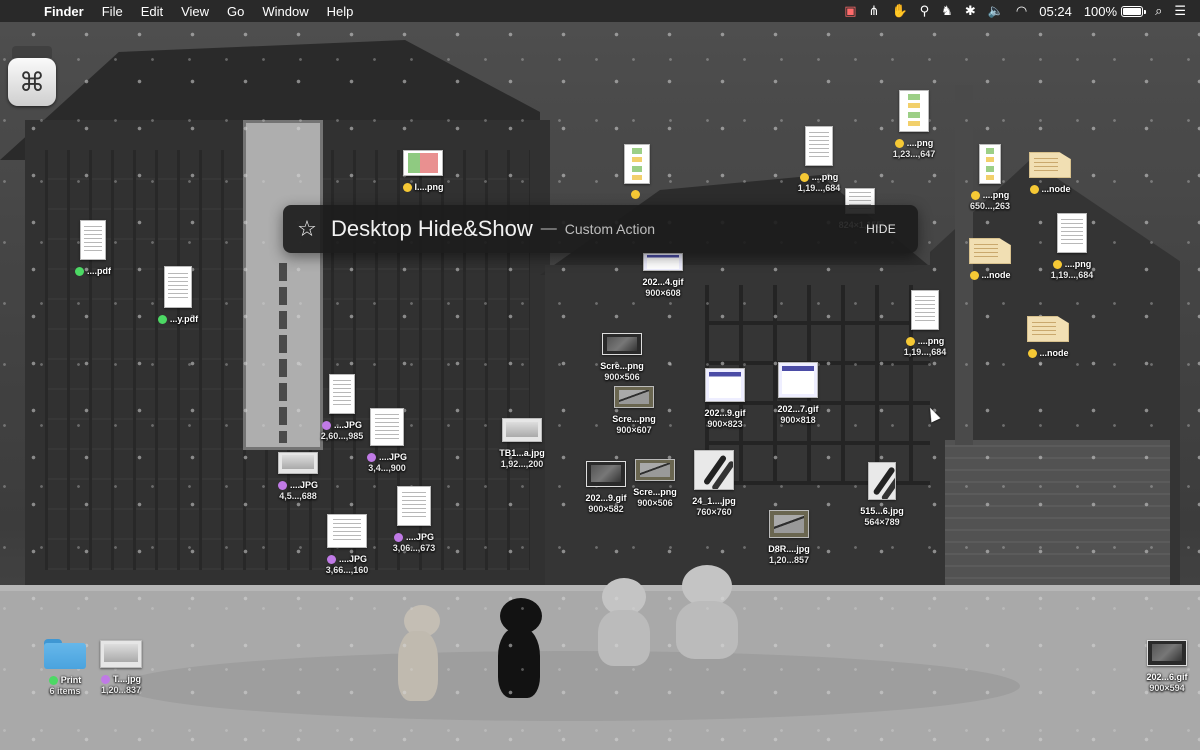 This screenshot has height=750, width=1200. I want to click on desktop-file: ....JPG 3,66...,160, so click(347, 545).